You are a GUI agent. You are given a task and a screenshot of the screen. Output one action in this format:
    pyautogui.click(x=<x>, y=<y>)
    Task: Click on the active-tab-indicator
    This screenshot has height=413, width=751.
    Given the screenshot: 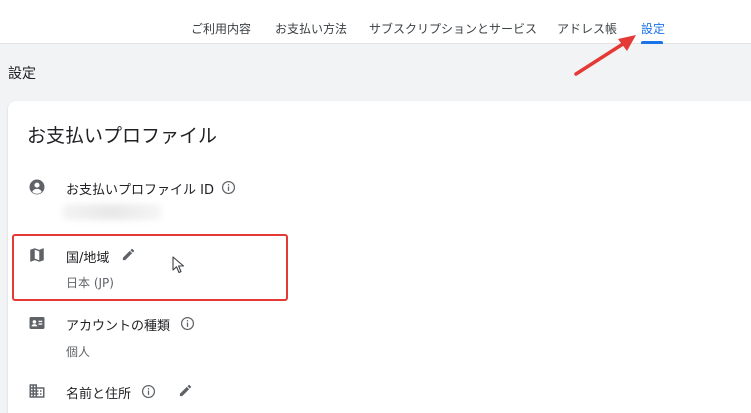 What is the action you would take?
    pyautogui.click(x=652, y=42)
    